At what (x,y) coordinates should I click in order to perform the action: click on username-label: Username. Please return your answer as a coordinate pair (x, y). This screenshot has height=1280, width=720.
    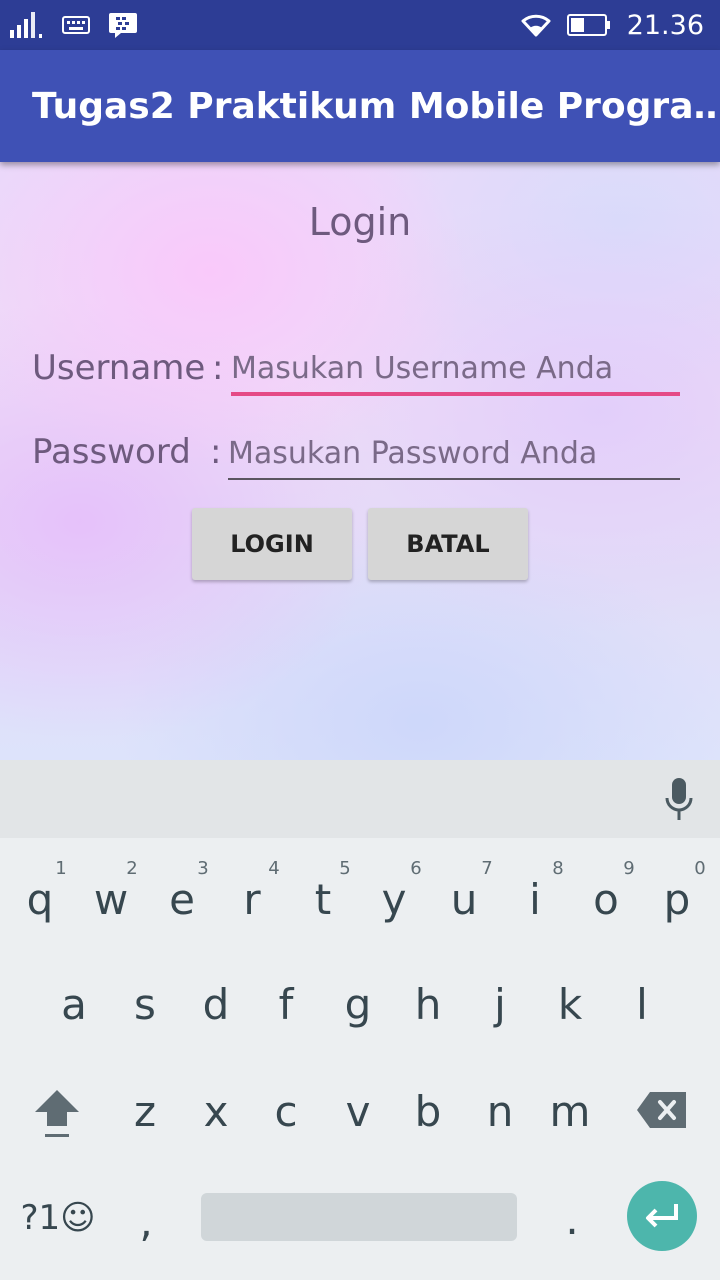
    Looking at the image, I should click on (119, 368).